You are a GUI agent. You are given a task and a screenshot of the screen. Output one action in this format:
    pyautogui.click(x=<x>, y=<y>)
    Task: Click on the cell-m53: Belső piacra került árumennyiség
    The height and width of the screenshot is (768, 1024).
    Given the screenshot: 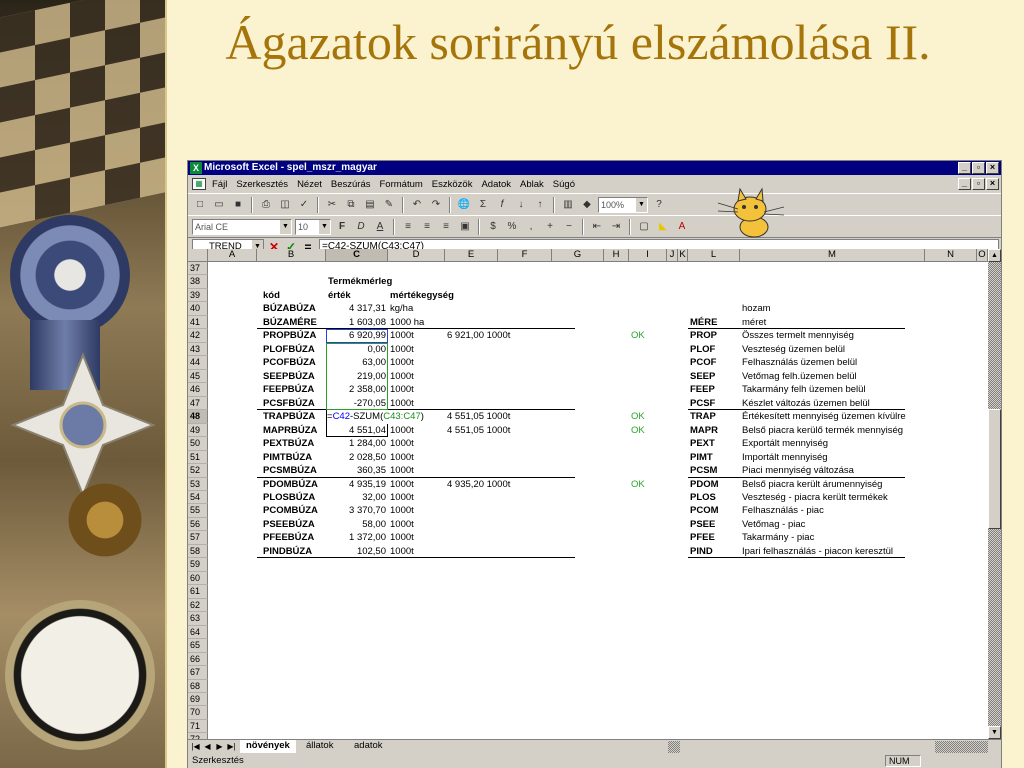 What is the action you would take?
    pyautogui.click(x=864, y=484)
    